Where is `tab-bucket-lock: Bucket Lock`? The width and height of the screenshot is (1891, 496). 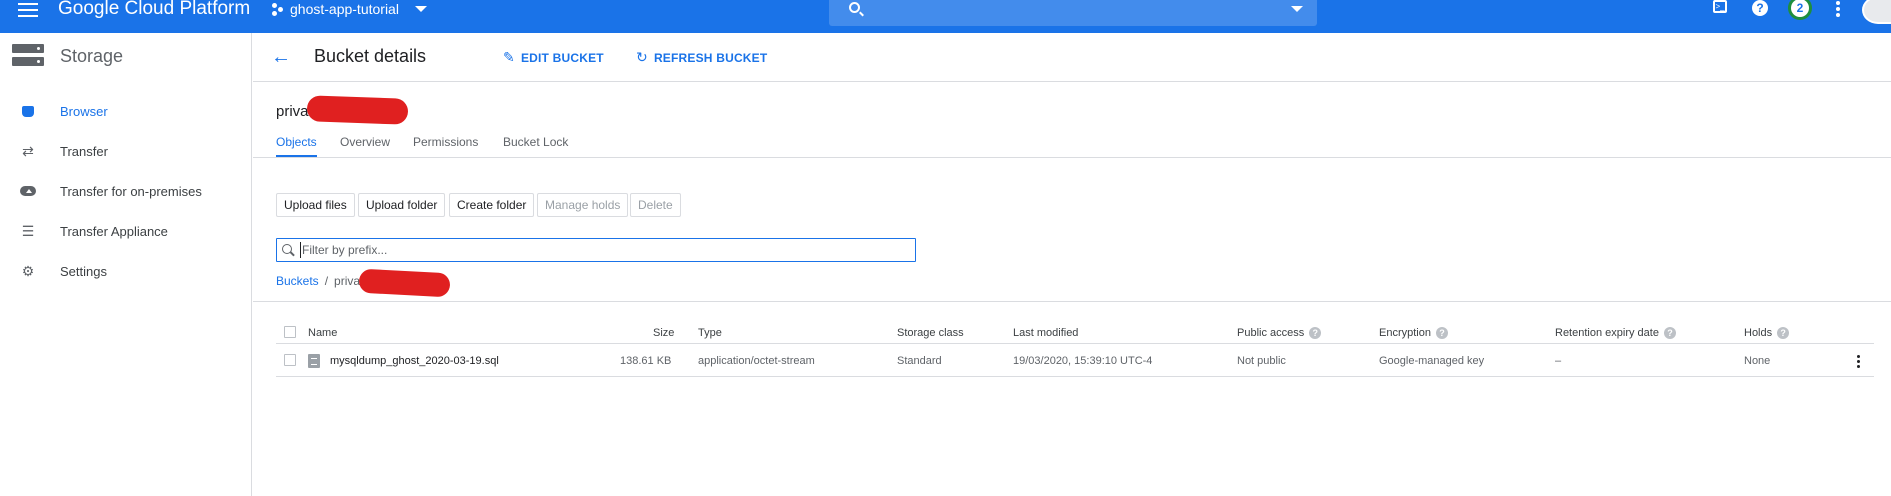
tab-bucket-lock: Bucket Lock is located at coordinates (535, 142).